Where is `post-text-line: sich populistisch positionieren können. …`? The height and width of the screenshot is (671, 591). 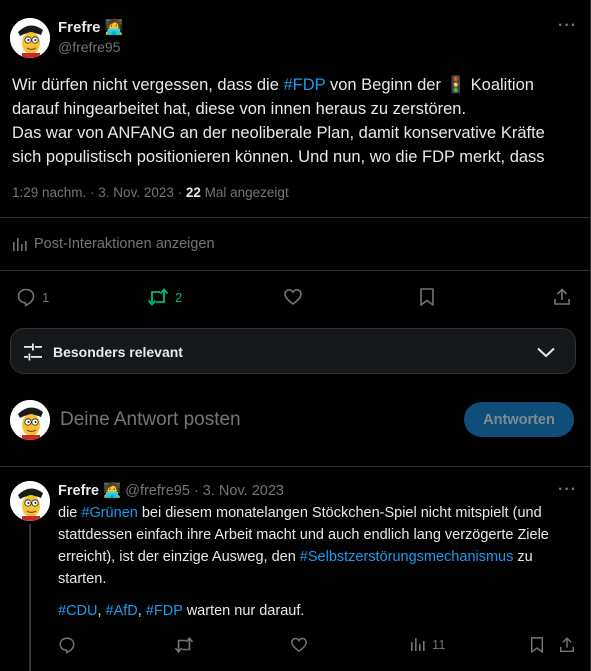
post-text-line: sich populistisch positionieren können. … is located at coordinates (278, 157).